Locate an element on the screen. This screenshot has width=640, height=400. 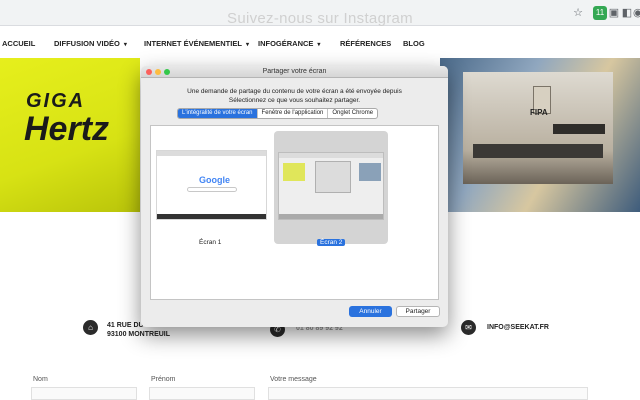
screen-1-thumbnail: Google is located at coordinates (211, 185).